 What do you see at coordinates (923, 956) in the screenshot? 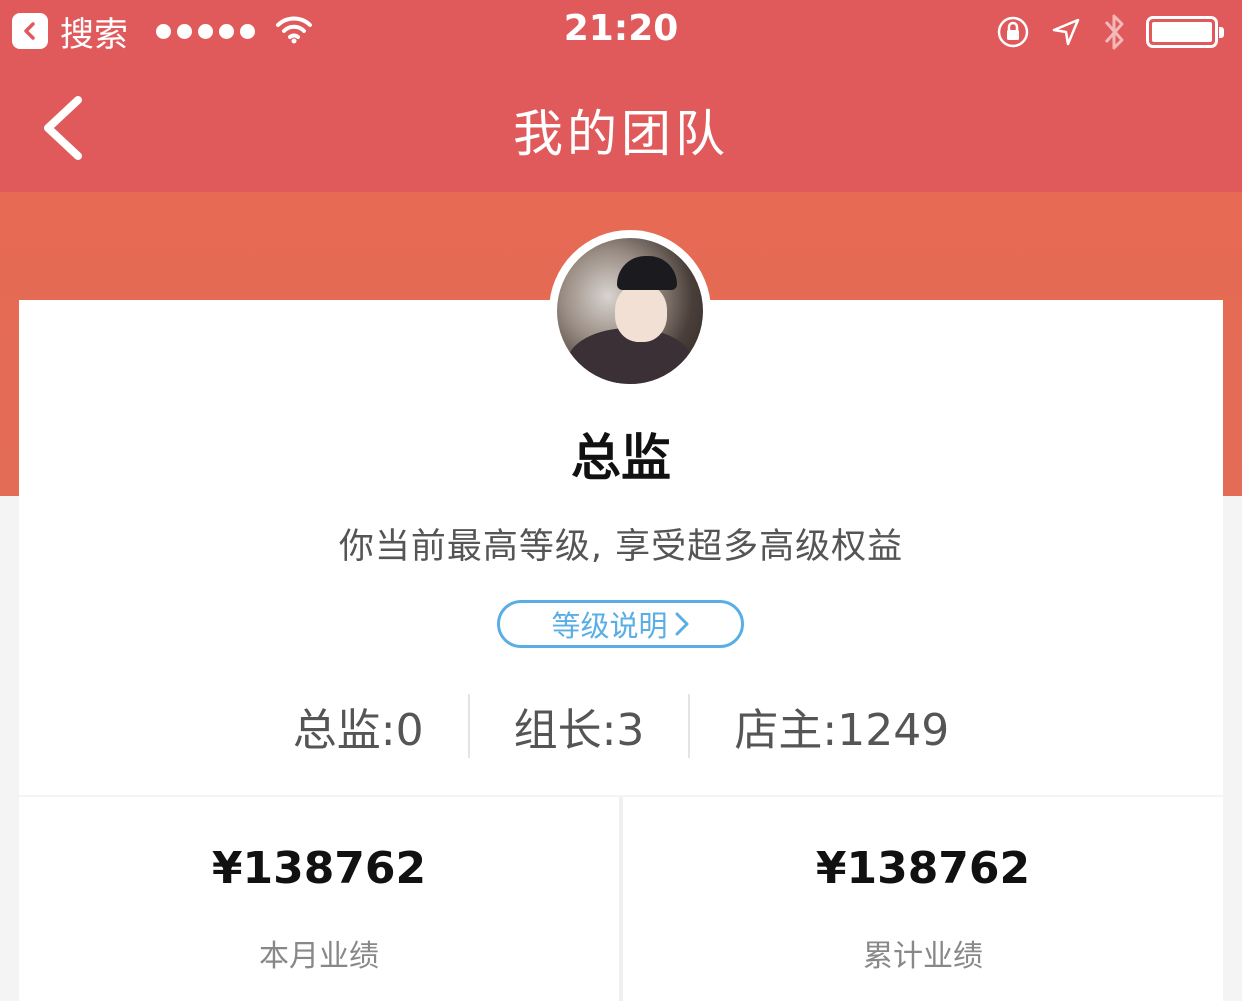
I see `stat-label: 累计业绩` at bounding box center [923, 956].